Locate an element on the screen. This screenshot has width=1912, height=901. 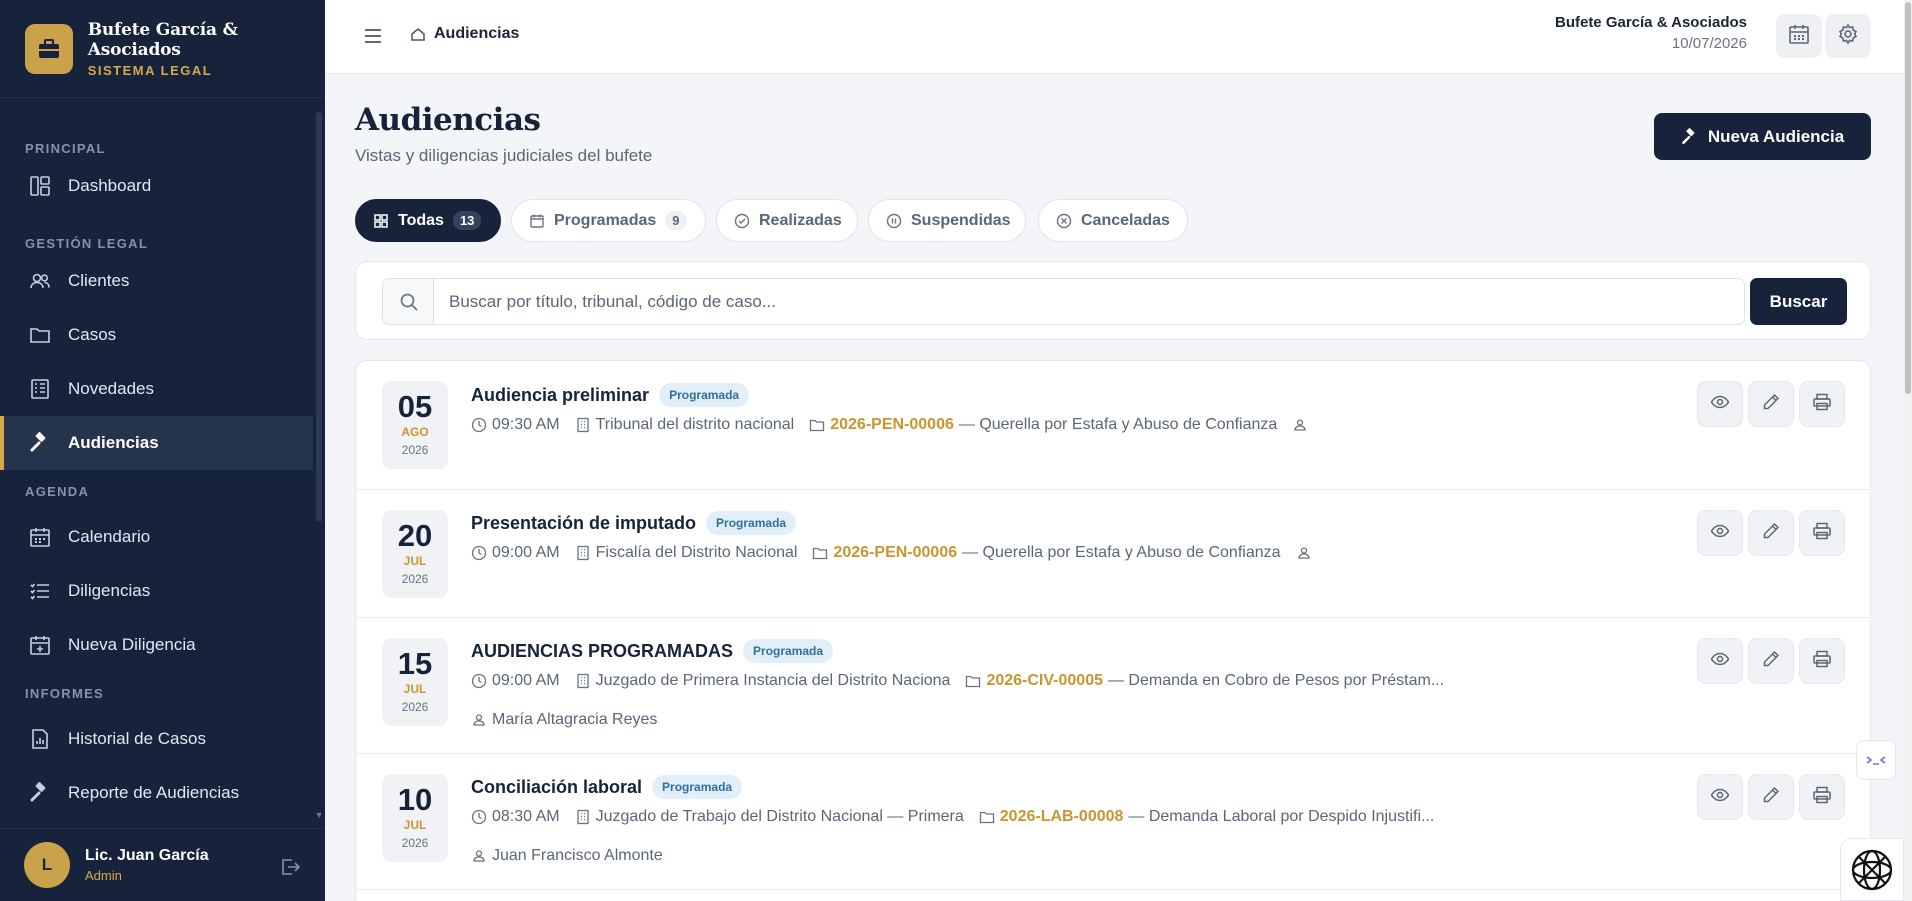
settings-button is located at coordinates (1848, 36).